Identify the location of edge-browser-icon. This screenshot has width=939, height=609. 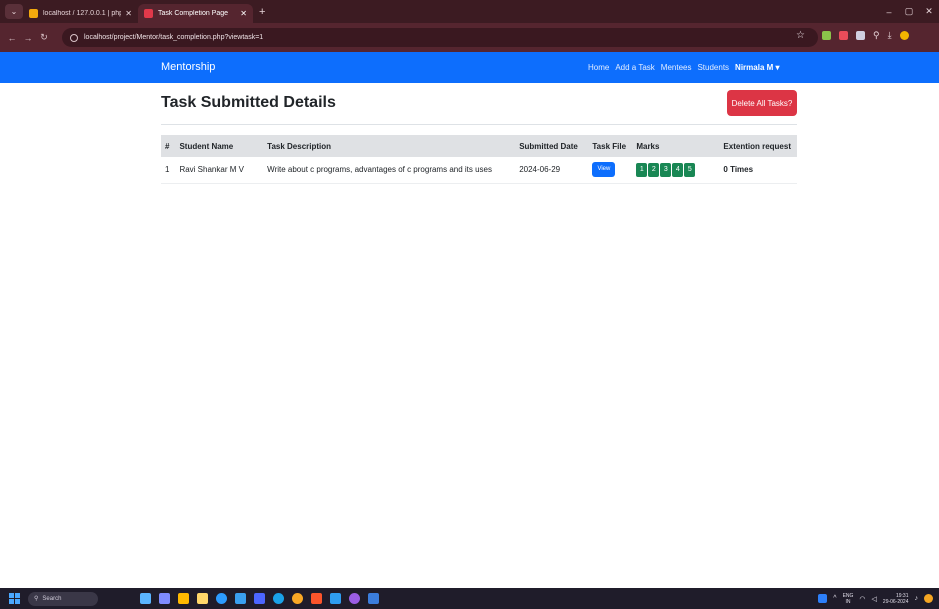
(221, 598).